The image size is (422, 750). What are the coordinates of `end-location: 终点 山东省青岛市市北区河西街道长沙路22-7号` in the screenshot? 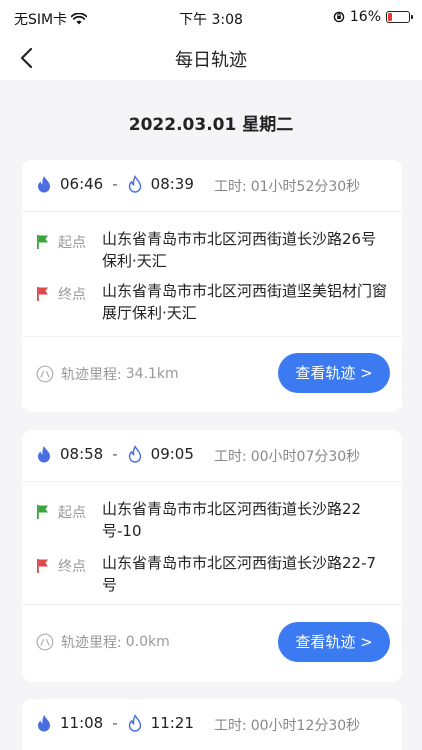 It's located at (212, 574).